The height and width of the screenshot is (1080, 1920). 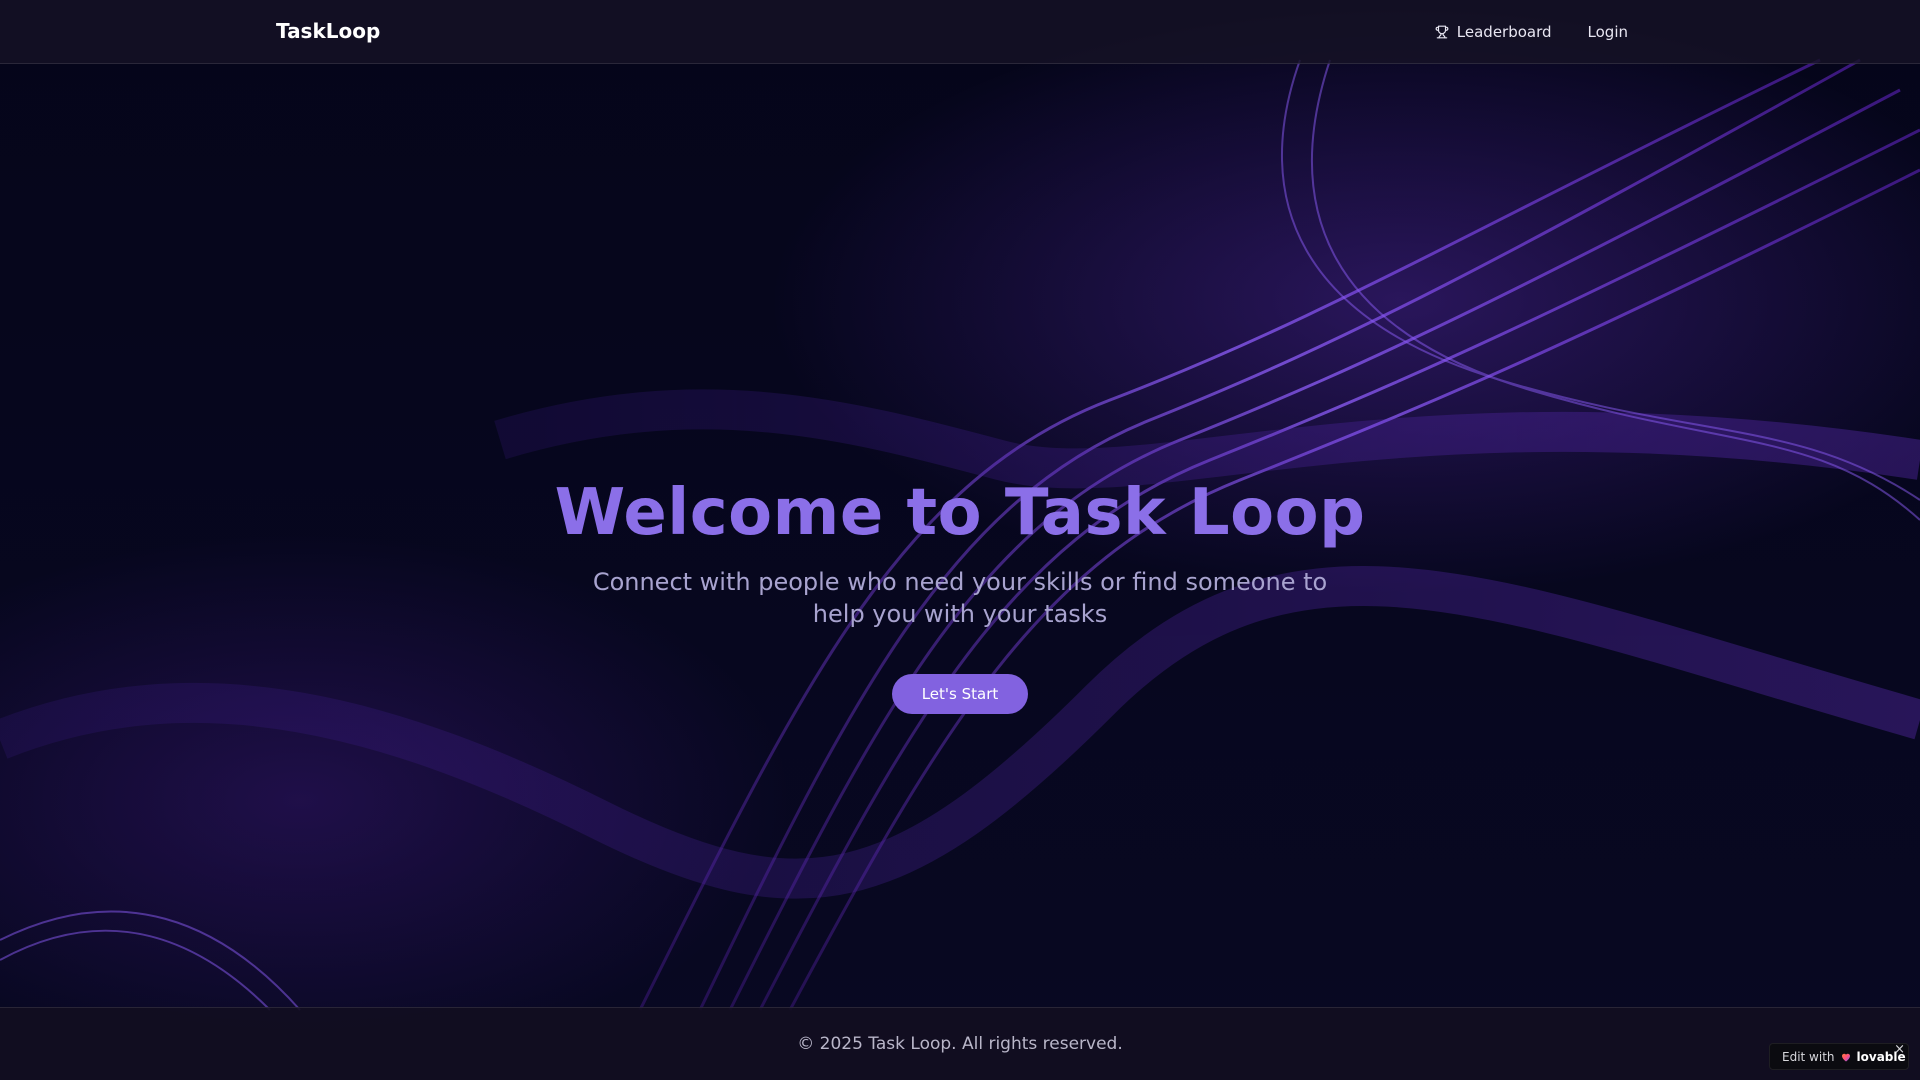 I want to click on page-footer: © 2025 Task Loop. All rights reserved., so click(x=960, y=1043).